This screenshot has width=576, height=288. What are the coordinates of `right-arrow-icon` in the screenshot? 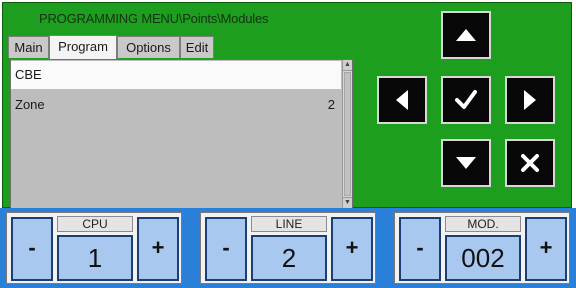 It's located at (530, 100).